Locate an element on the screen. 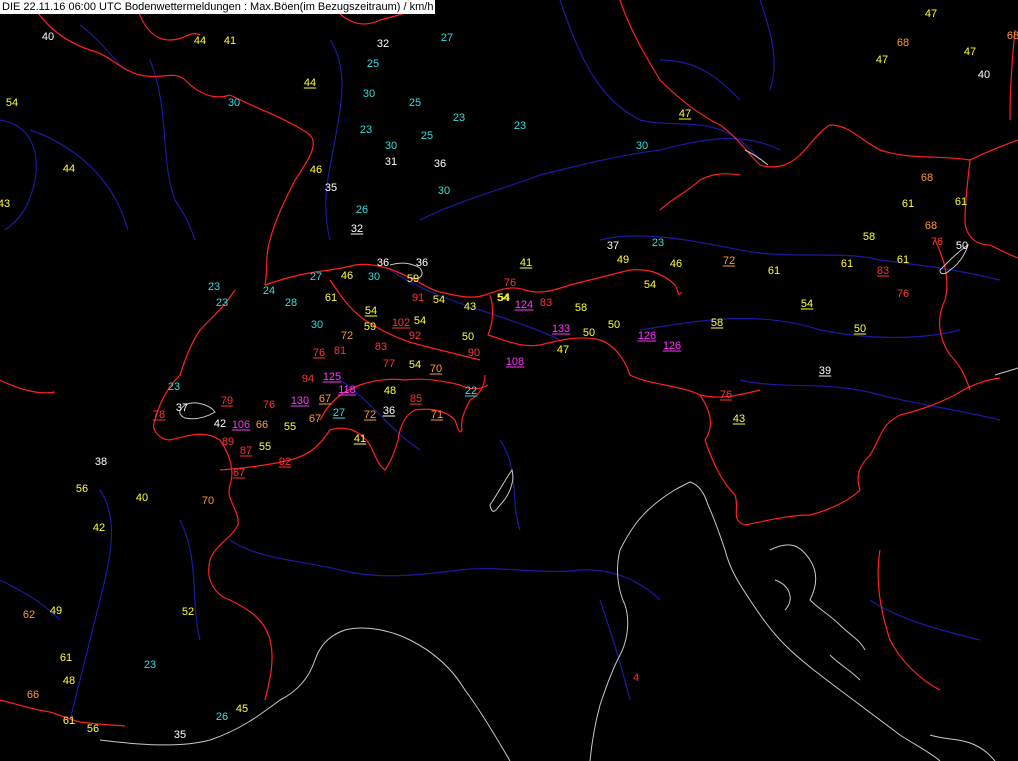 Image resolution: width=1018 pixels, height=761 pixels. station-gust-value: 40 is located at coordinates (142, 498).